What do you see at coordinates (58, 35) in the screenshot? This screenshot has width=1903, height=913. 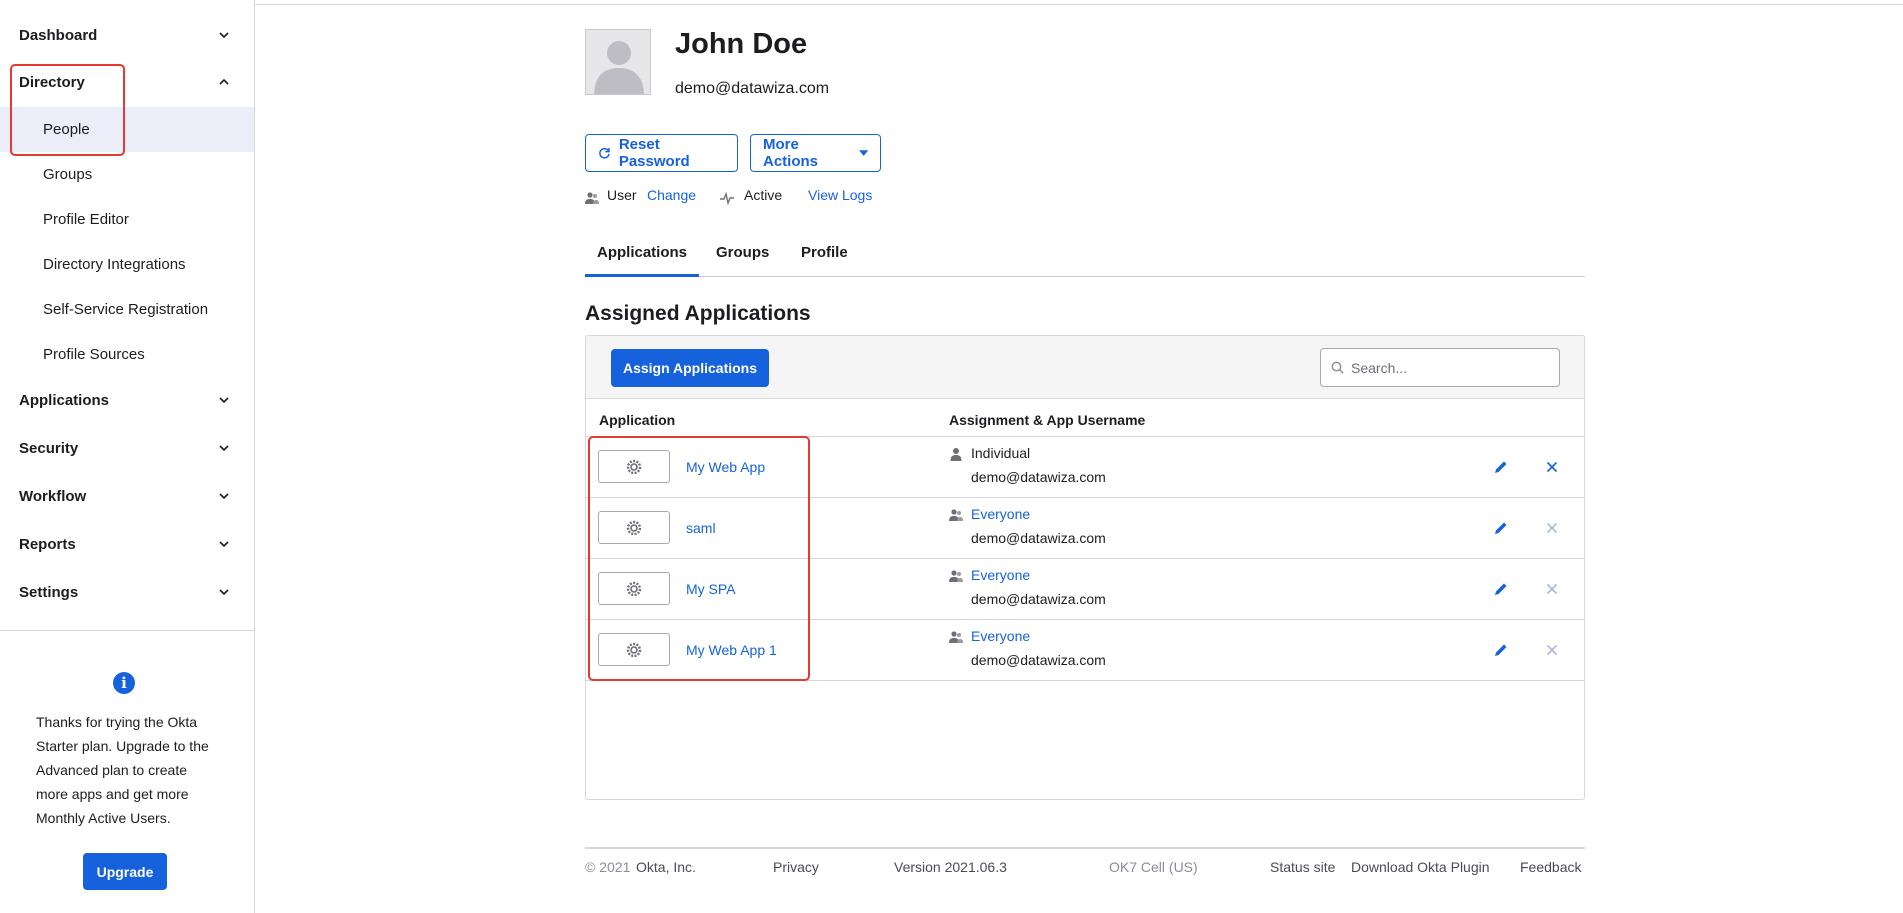 I see `nav-dashboard-label: Dashboard` at bounding box center [58, 35].